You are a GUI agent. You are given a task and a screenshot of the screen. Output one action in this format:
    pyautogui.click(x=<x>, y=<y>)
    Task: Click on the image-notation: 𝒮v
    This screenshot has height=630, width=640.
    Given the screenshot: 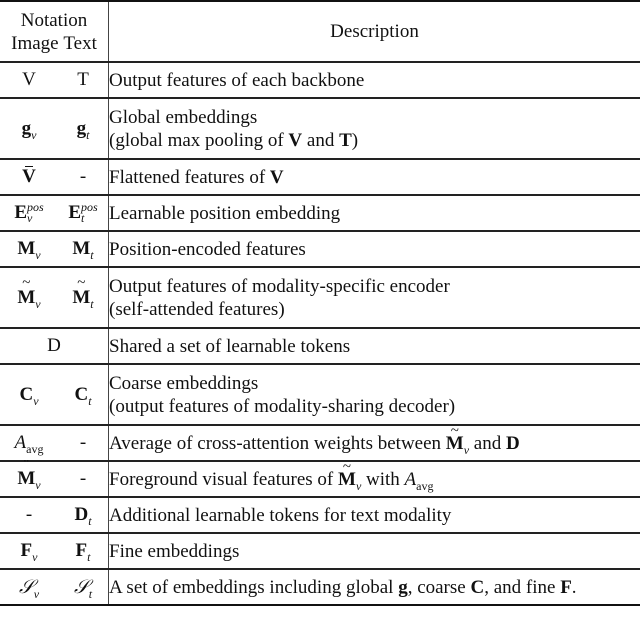 What is the action you would take?
    pyautogui.click(x=29, y=588)
    